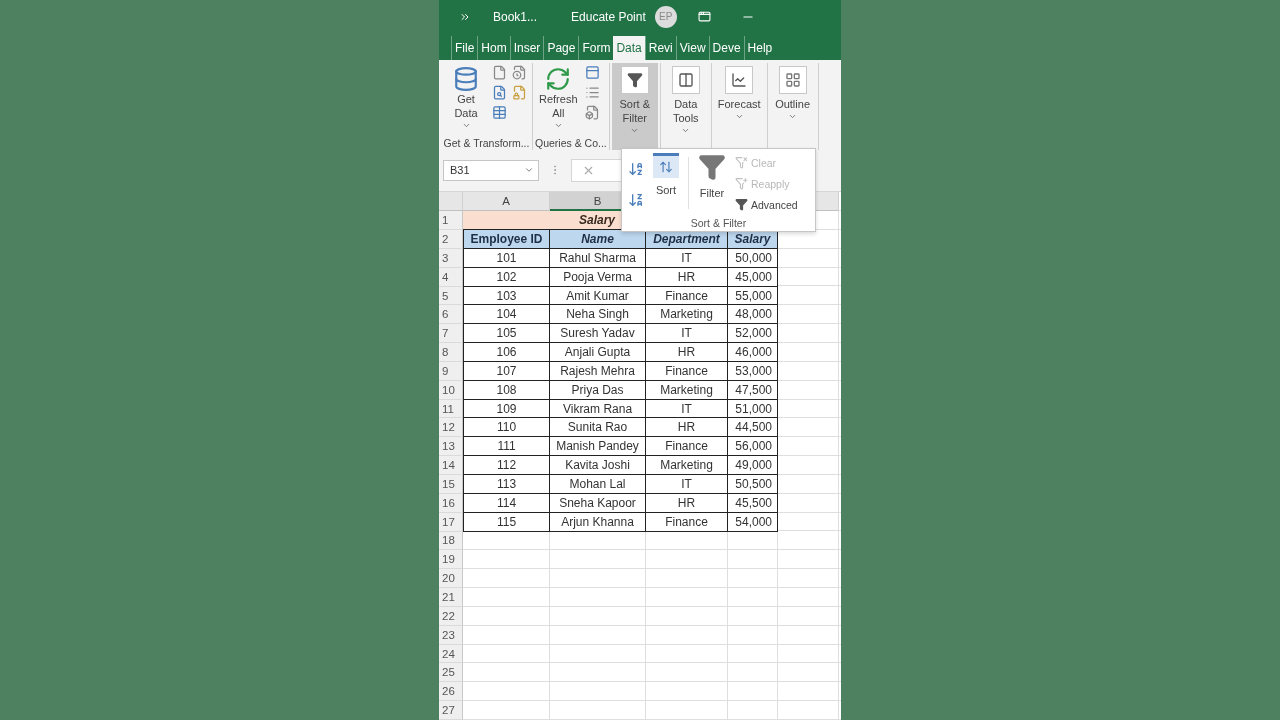 Image resolution: width=1280 pixels, height=720 pixels. What do you see at coordinates (451, 239) in the screenshot?
I see `row-number: 2` at bounding box center [451, 239].